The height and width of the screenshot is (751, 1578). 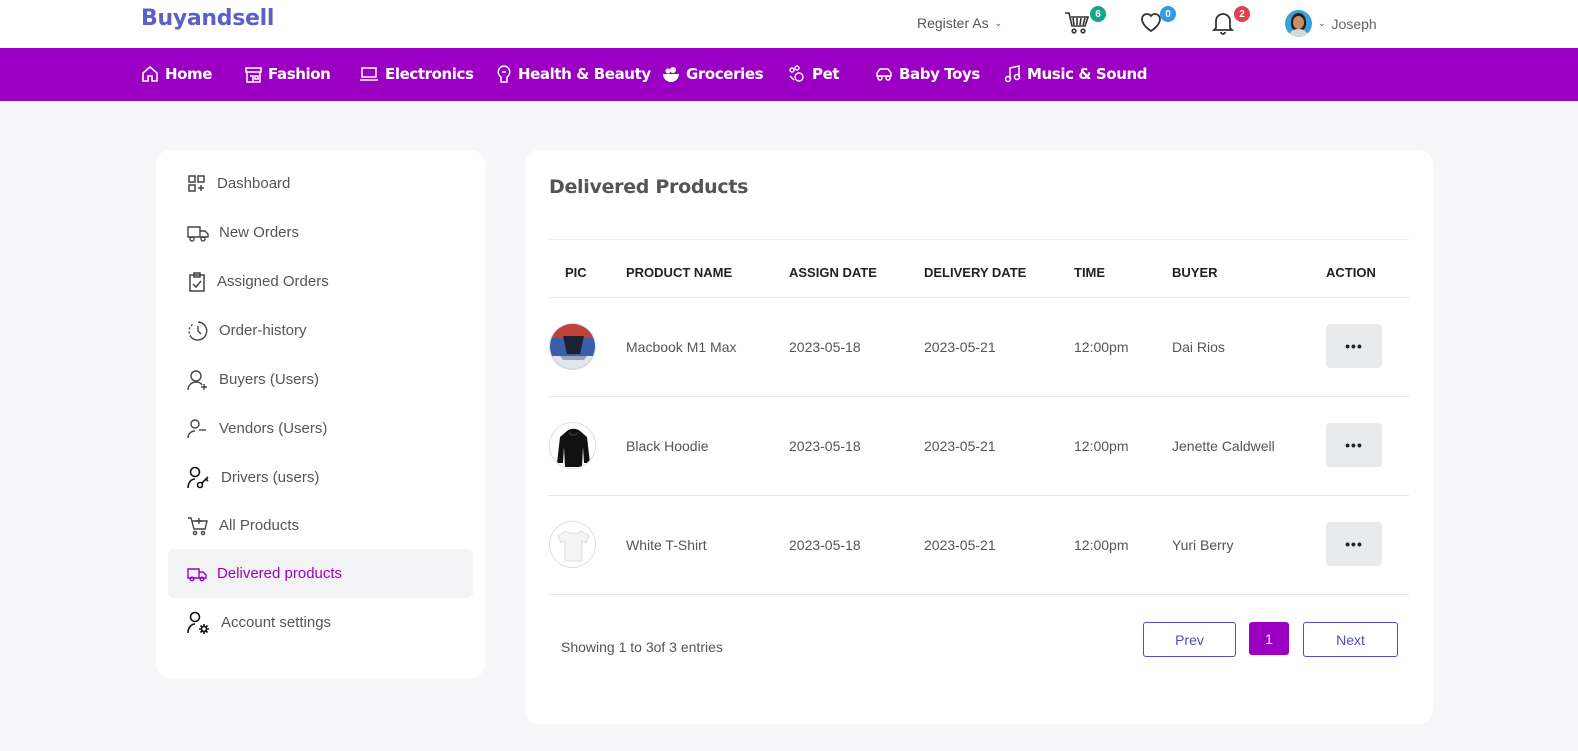 What do you see at coordinates (189, 74) in the screenshot?
I see `category-label: Home` at bounding box center [189, 74].